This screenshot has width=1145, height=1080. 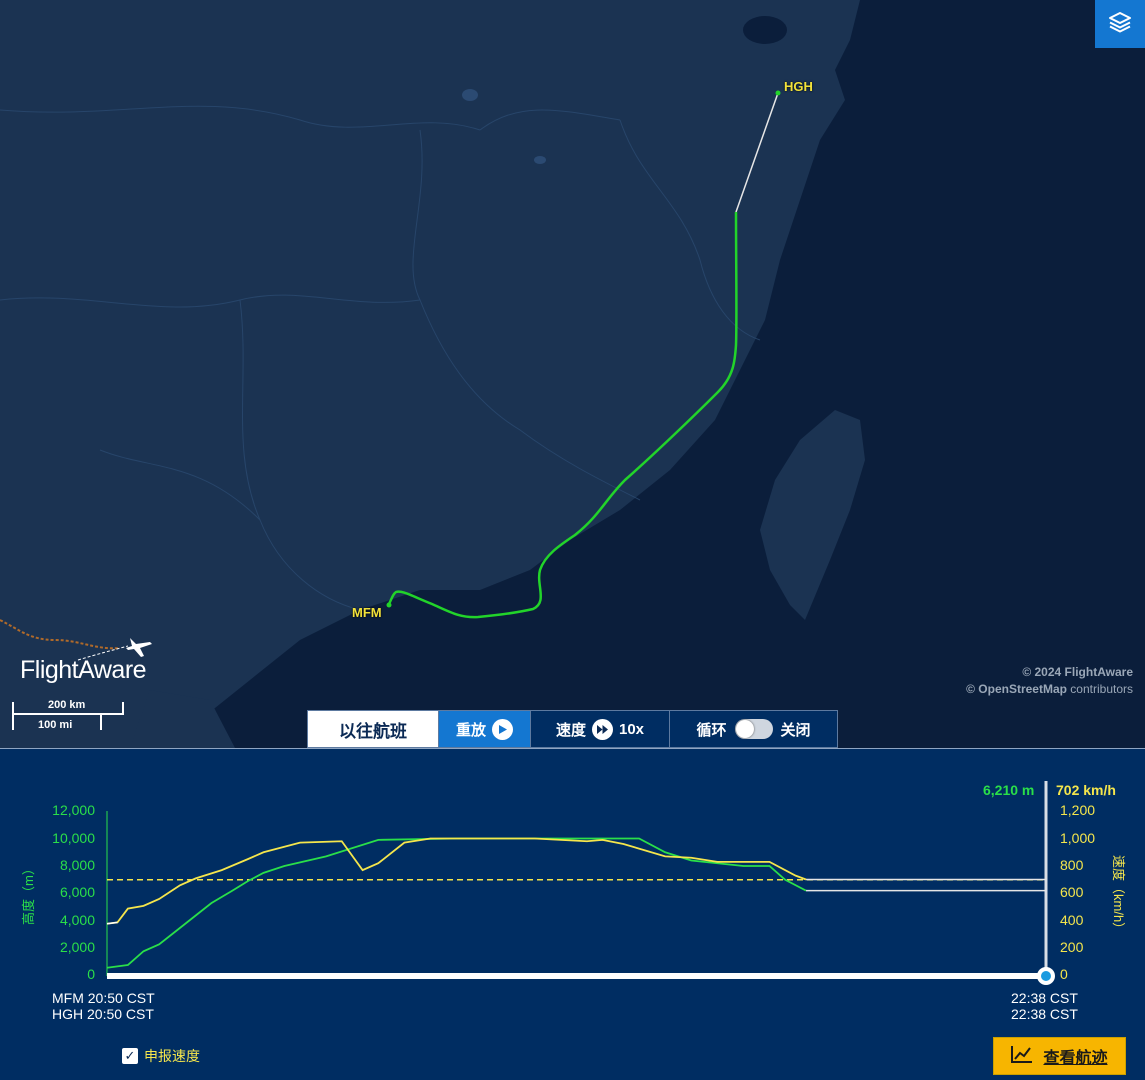 What do you see at coordinates (711, 730) in the screenshot?
I see `loop-label: 循环` at bounding box center [711, 730].